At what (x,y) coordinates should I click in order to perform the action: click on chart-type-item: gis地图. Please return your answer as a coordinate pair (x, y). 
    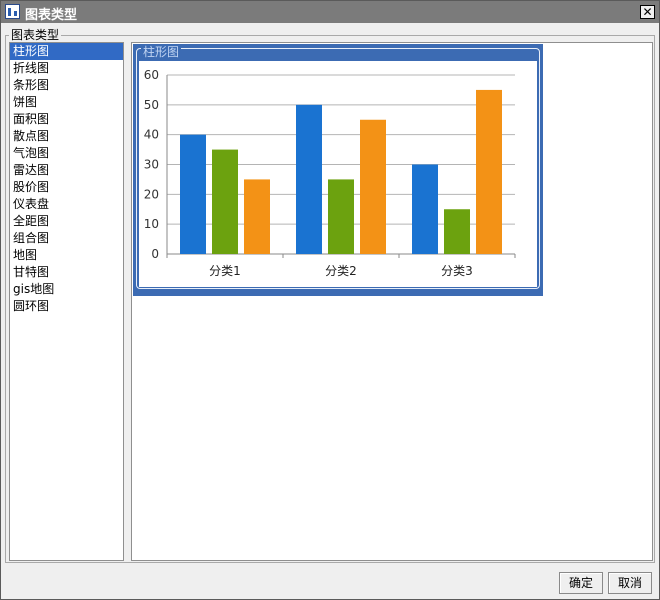
    Looking at the image, I should click on (66, 289).